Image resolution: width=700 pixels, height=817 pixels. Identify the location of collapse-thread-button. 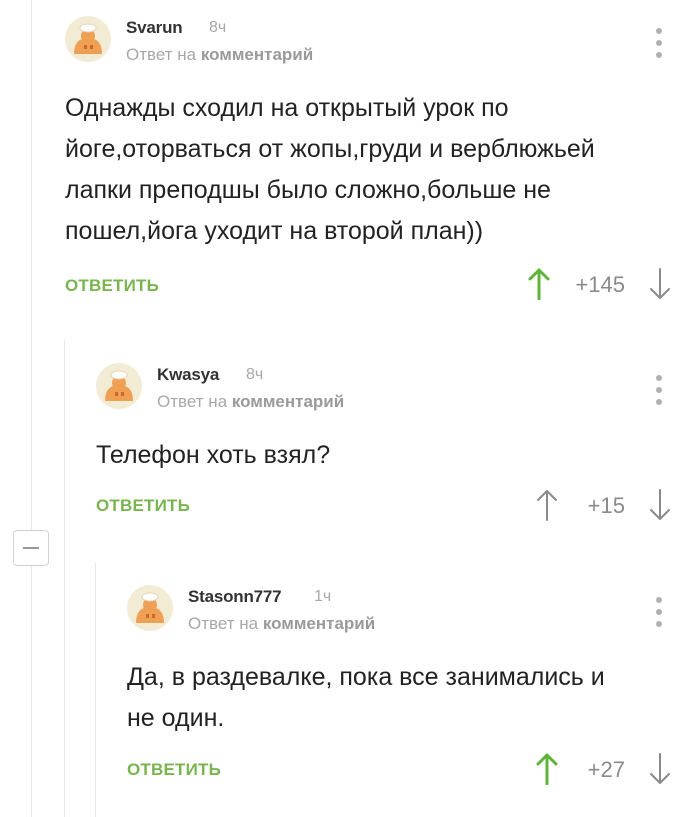
(31, 548).